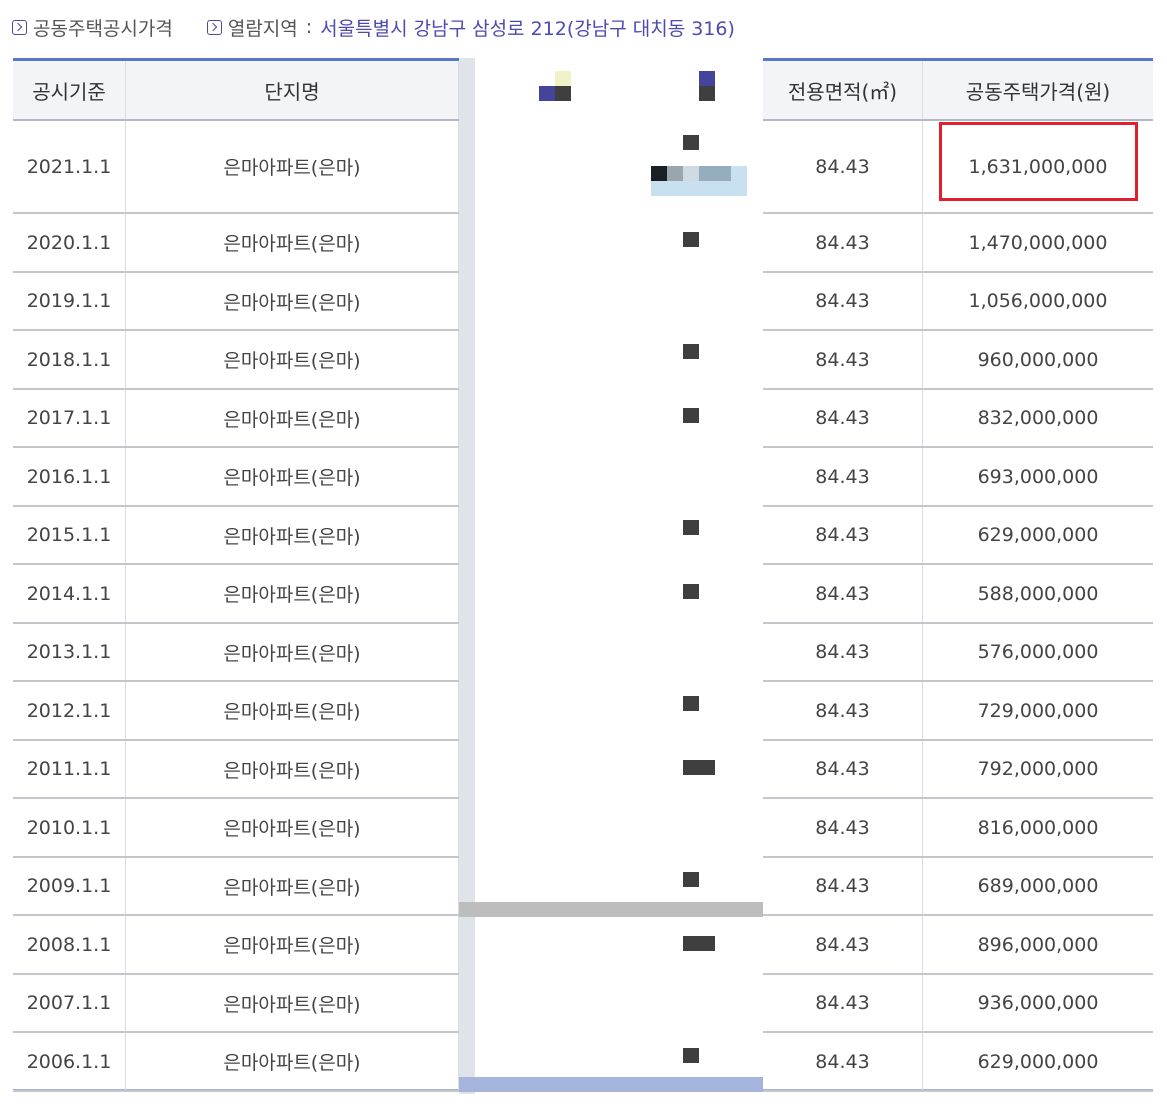 The image size is (1167, 1109). Describe the element at coordinates (69, 827) in the screenshot. I see `row-date: 2010.1.1` at that location.